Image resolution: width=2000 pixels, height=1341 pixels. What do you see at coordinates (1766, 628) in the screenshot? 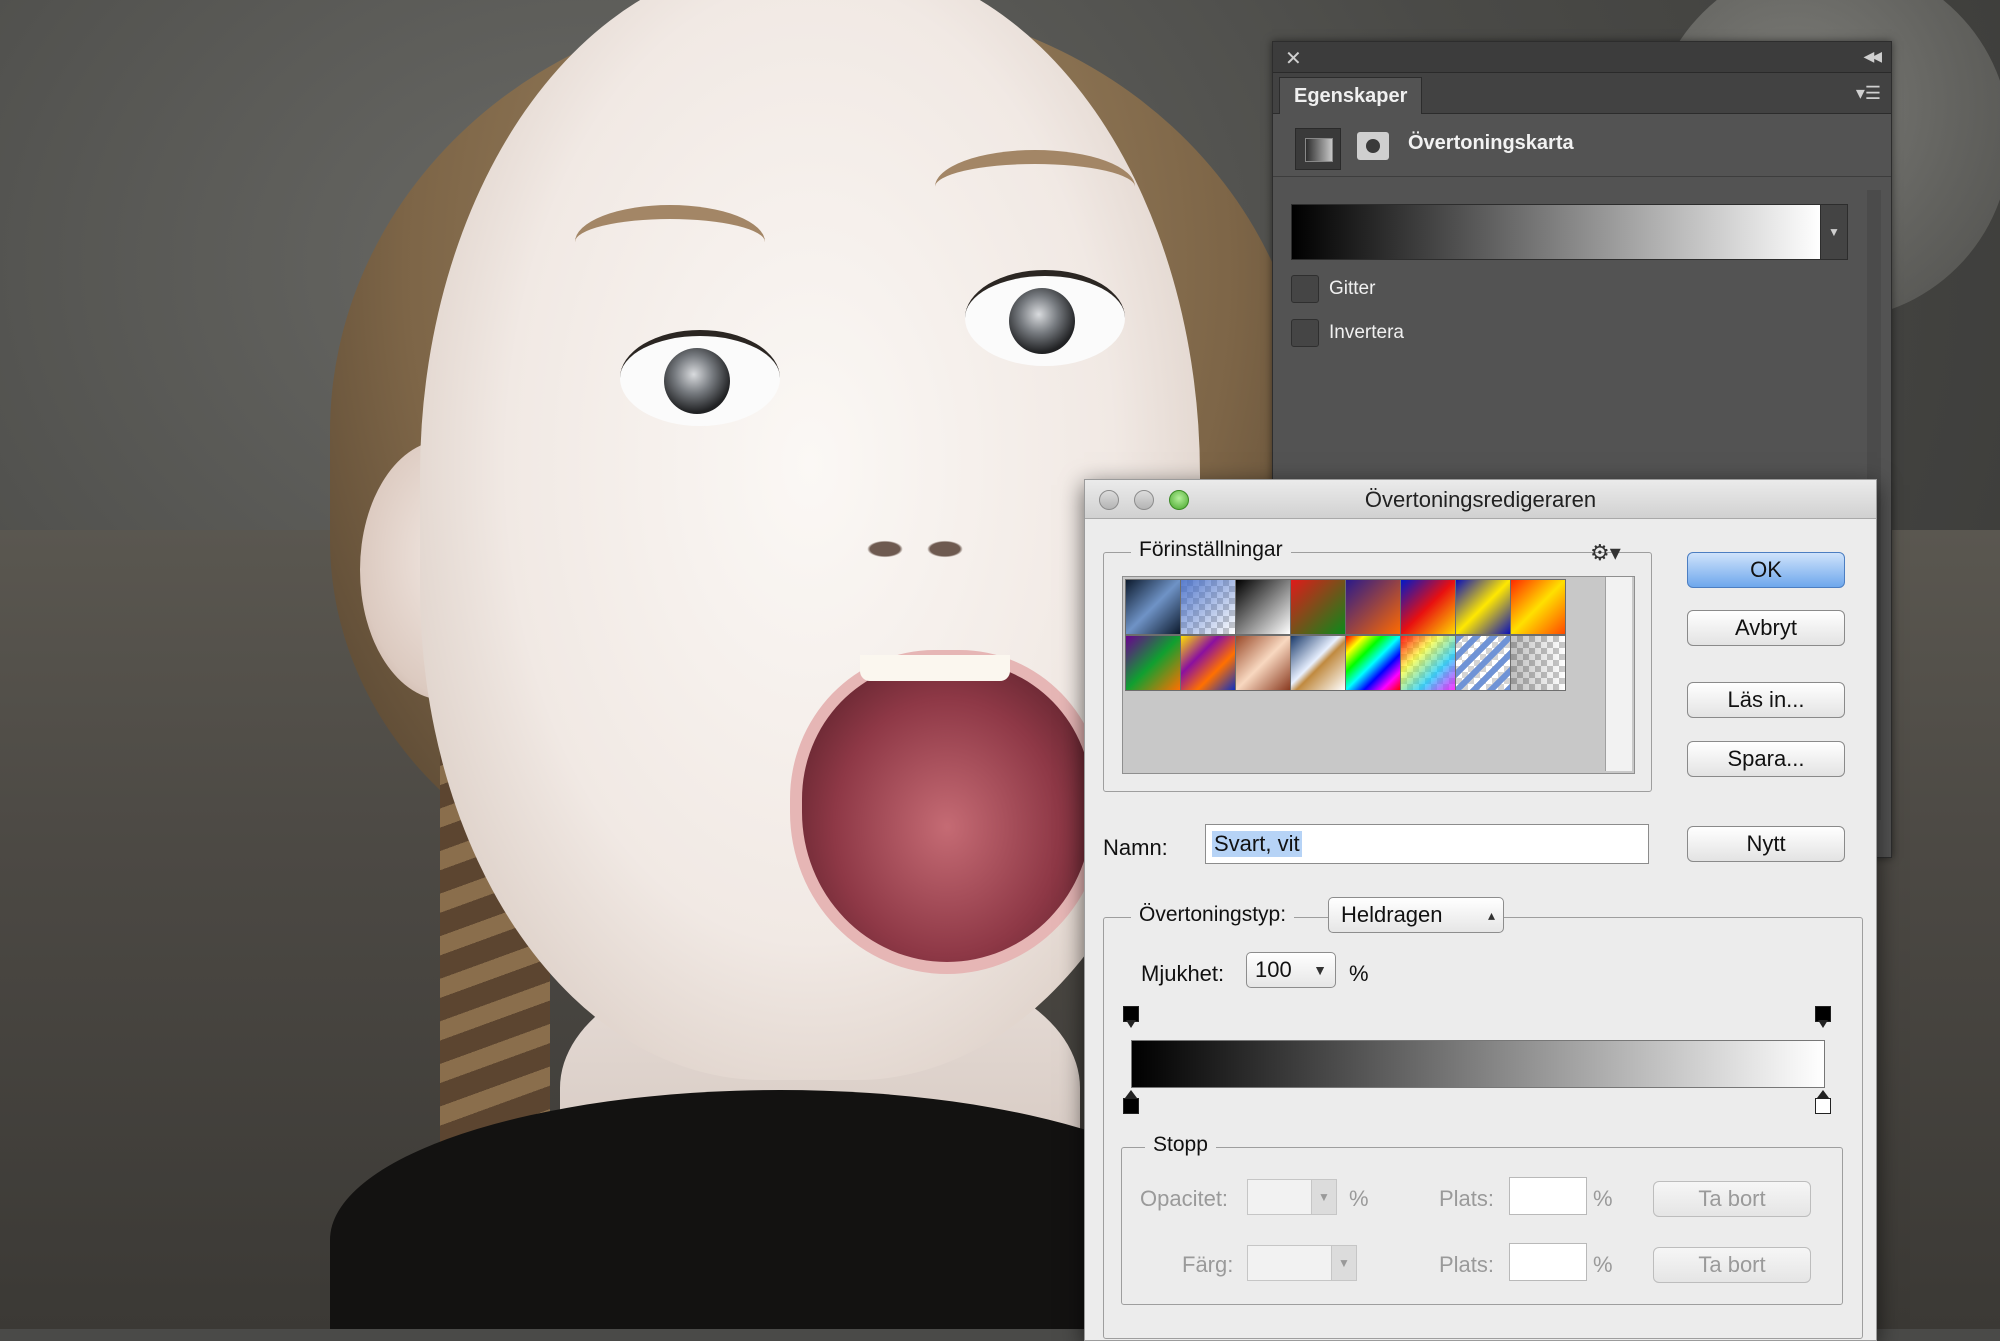
I see `cancel-button: Avbryt` at bounding box center [1766, 628].